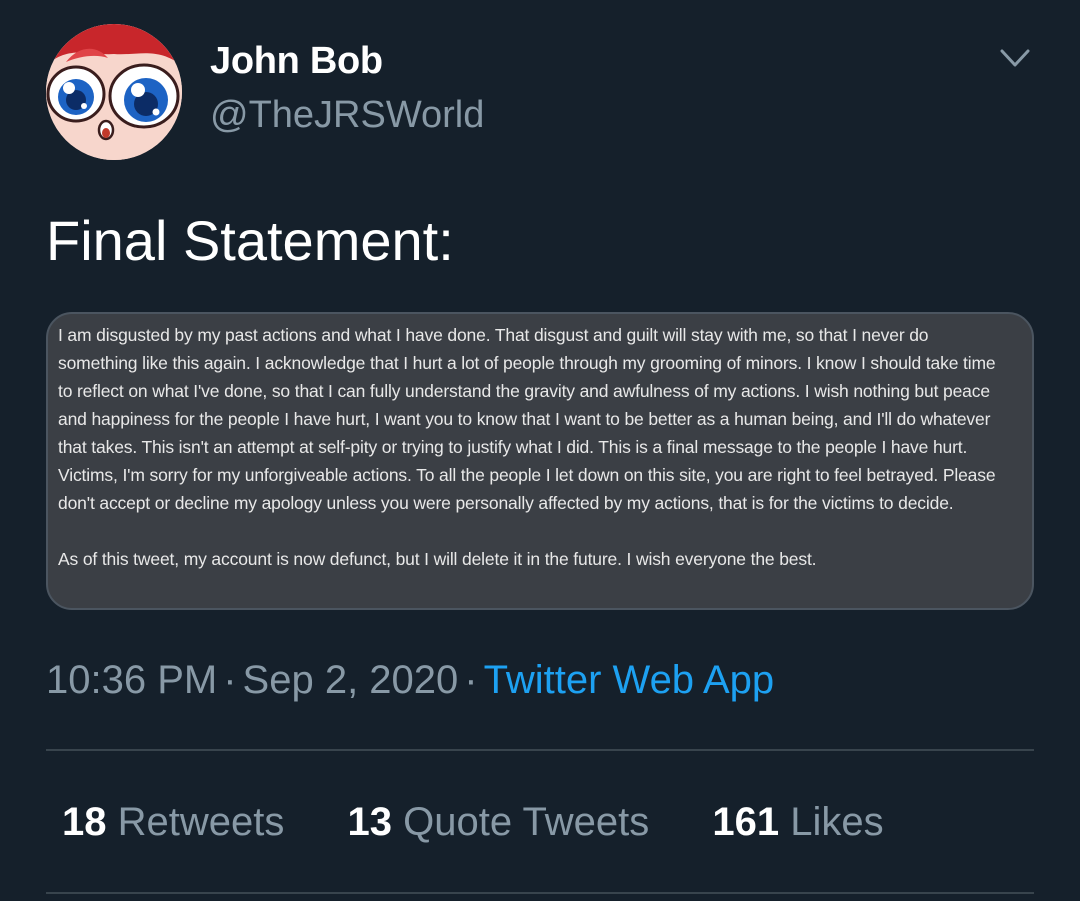 This screenshot has height=901, width=1080. Describe the element at coordinates (250, 240) in the screenshot. I see `tweet-text: Final Statement:` at that location.